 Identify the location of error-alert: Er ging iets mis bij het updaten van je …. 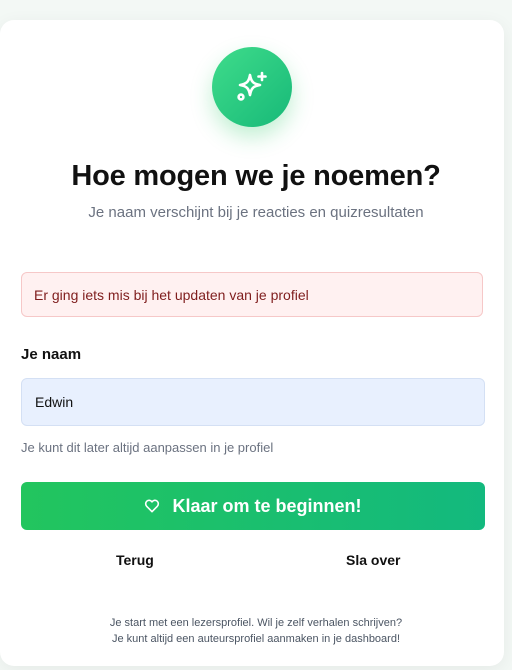
(252, 294).